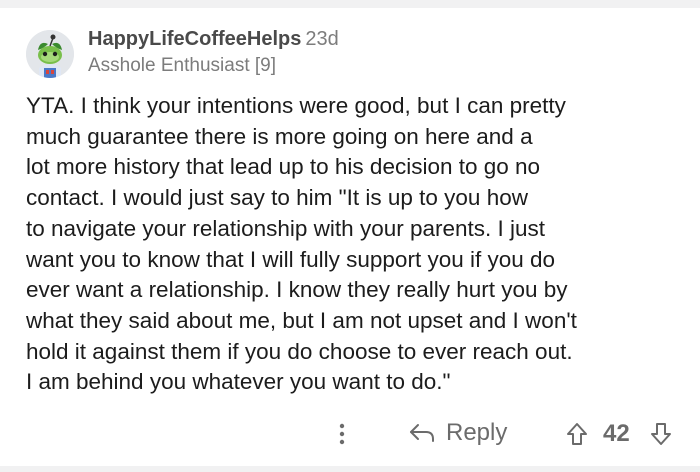 This screenshot has width=700, height=472. I want to click on arrow-down-icon, so click(661, 434).